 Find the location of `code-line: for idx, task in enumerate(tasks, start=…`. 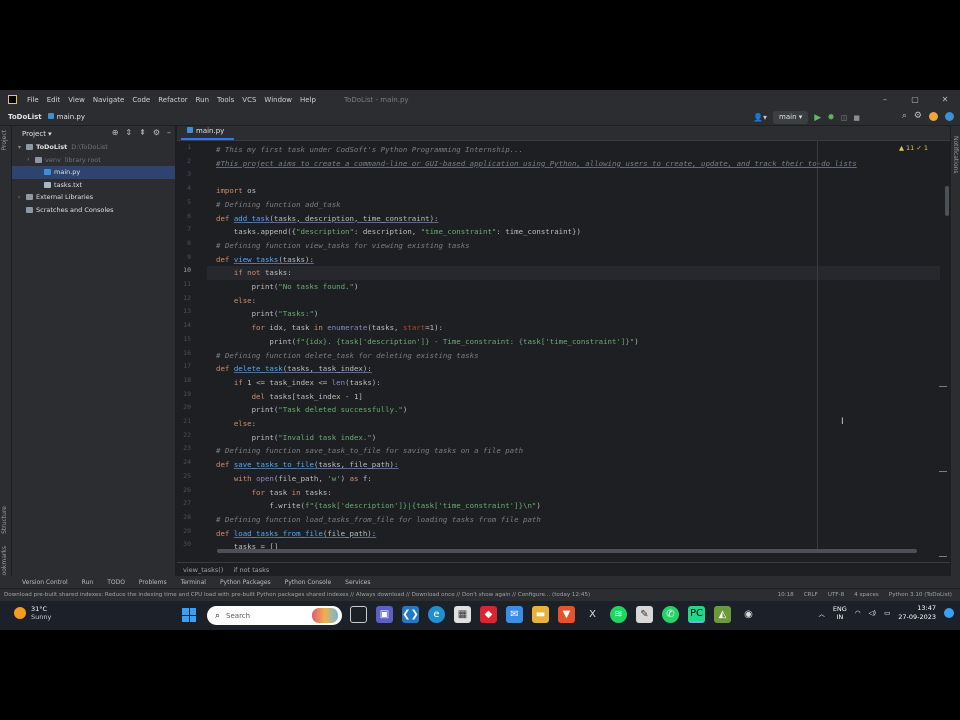

code-line: for idx, task in enumerate(tasks, start=… is located at coordinates (329, 328).